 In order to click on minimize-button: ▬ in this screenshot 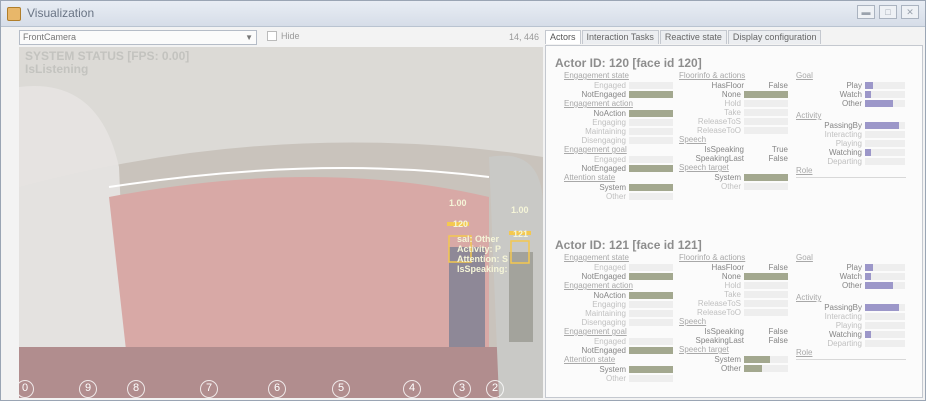, I will do `click(866, 12)`.